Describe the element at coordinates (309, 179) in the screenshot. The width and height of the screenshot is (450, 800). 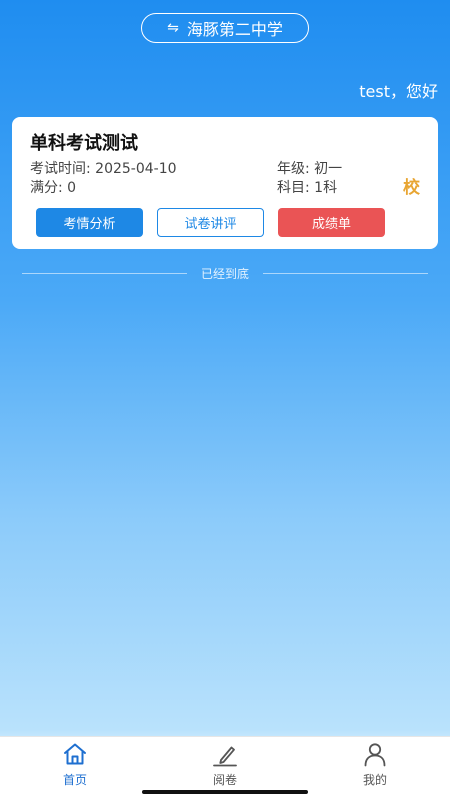
I see `exam-info-right: 年级: 初一 科目: 1科` at that location.